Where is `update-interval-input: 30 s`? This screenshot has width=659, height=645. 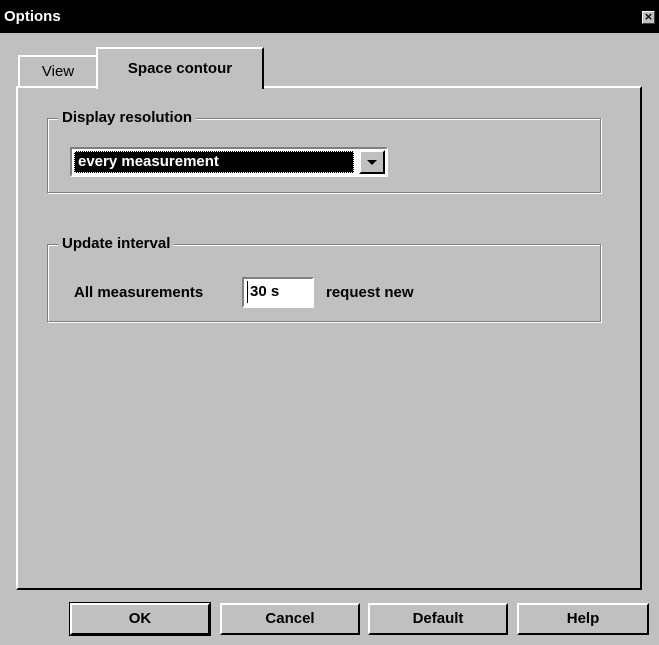
update-interval-input: 30 s is located at coordinates (278, 292).